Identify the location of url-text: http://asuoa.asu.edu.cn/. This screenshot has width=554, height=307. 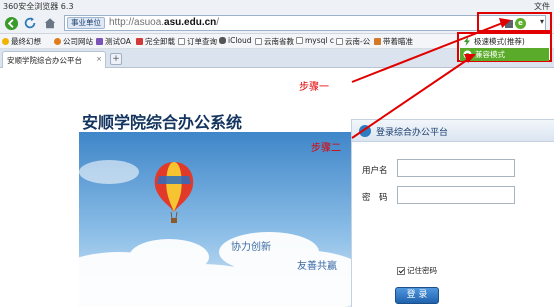
(164, 22).